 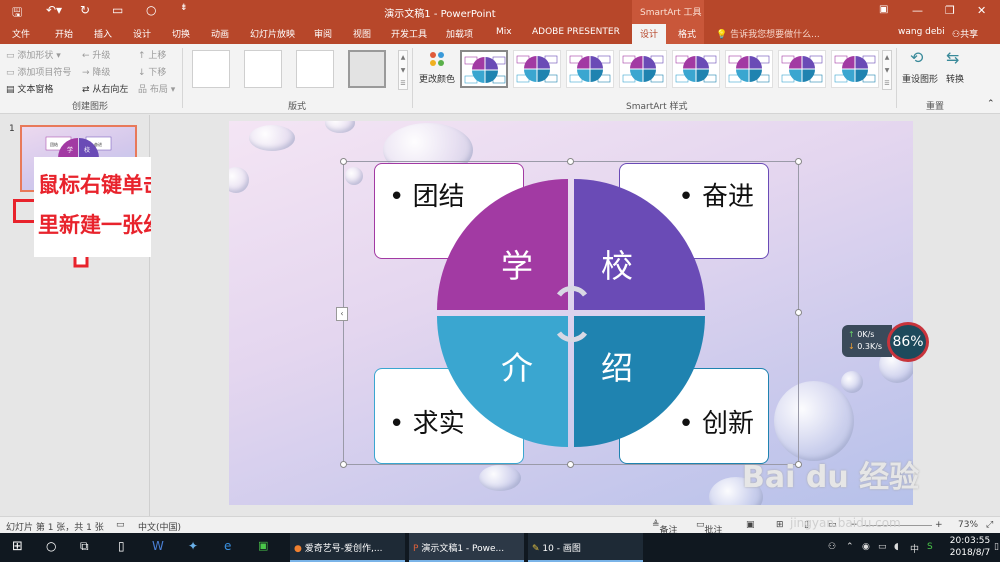 What do you see at coordinates (896, 547) in the screenshot?
I see `volume-icon: ◖` at bounding box center [896, 547].